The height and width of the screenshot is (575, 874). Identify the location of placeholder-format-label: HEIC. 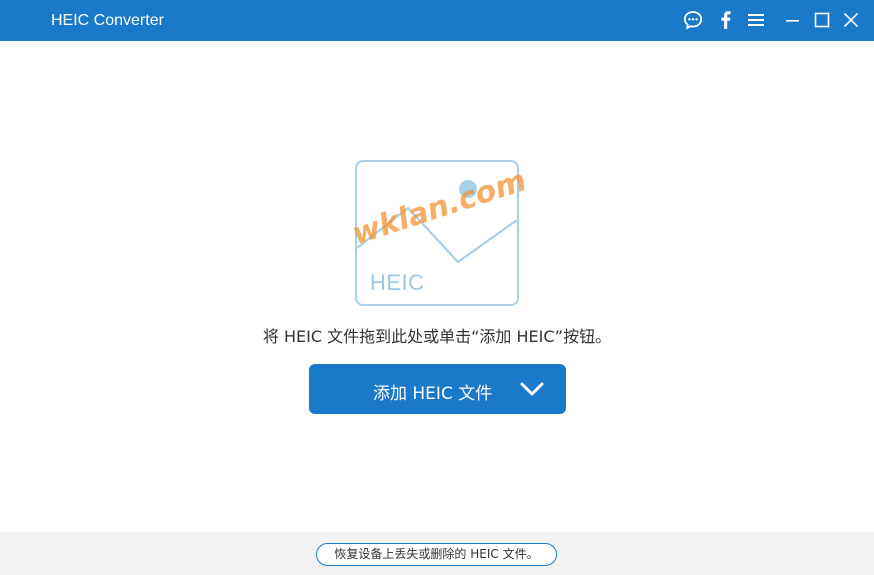
(397, 282).